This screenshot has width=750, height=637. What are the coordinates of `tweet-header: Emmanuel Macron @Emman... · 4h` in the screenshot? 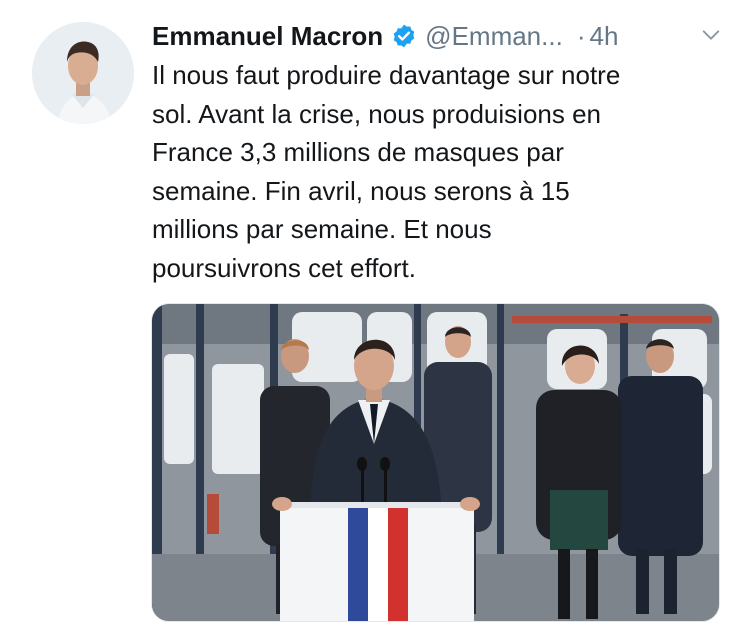 It's located at (440, 36).